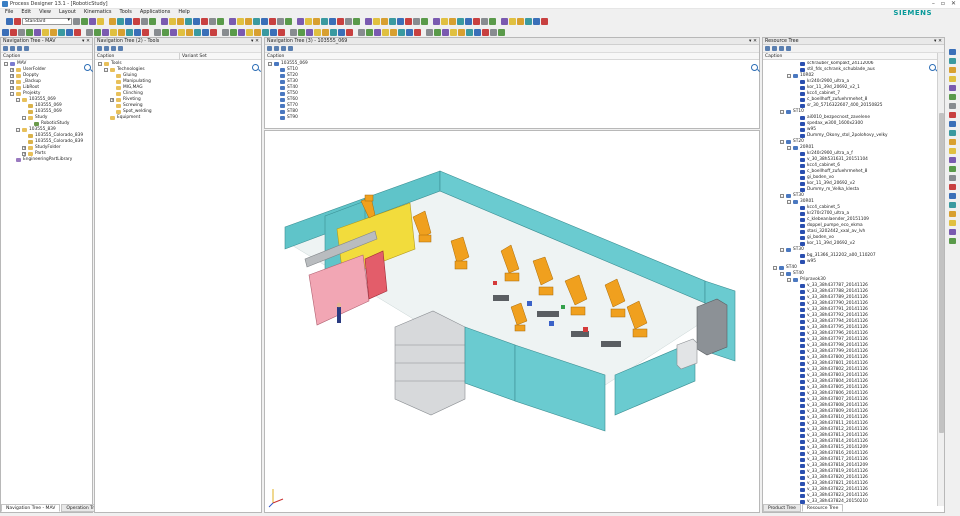  What do you see at coordinates (31, 508) in the screenshot?
I see `tab-navigation-tree-mav: Navigation Tree - MAV` at bounding box center [31, 508].